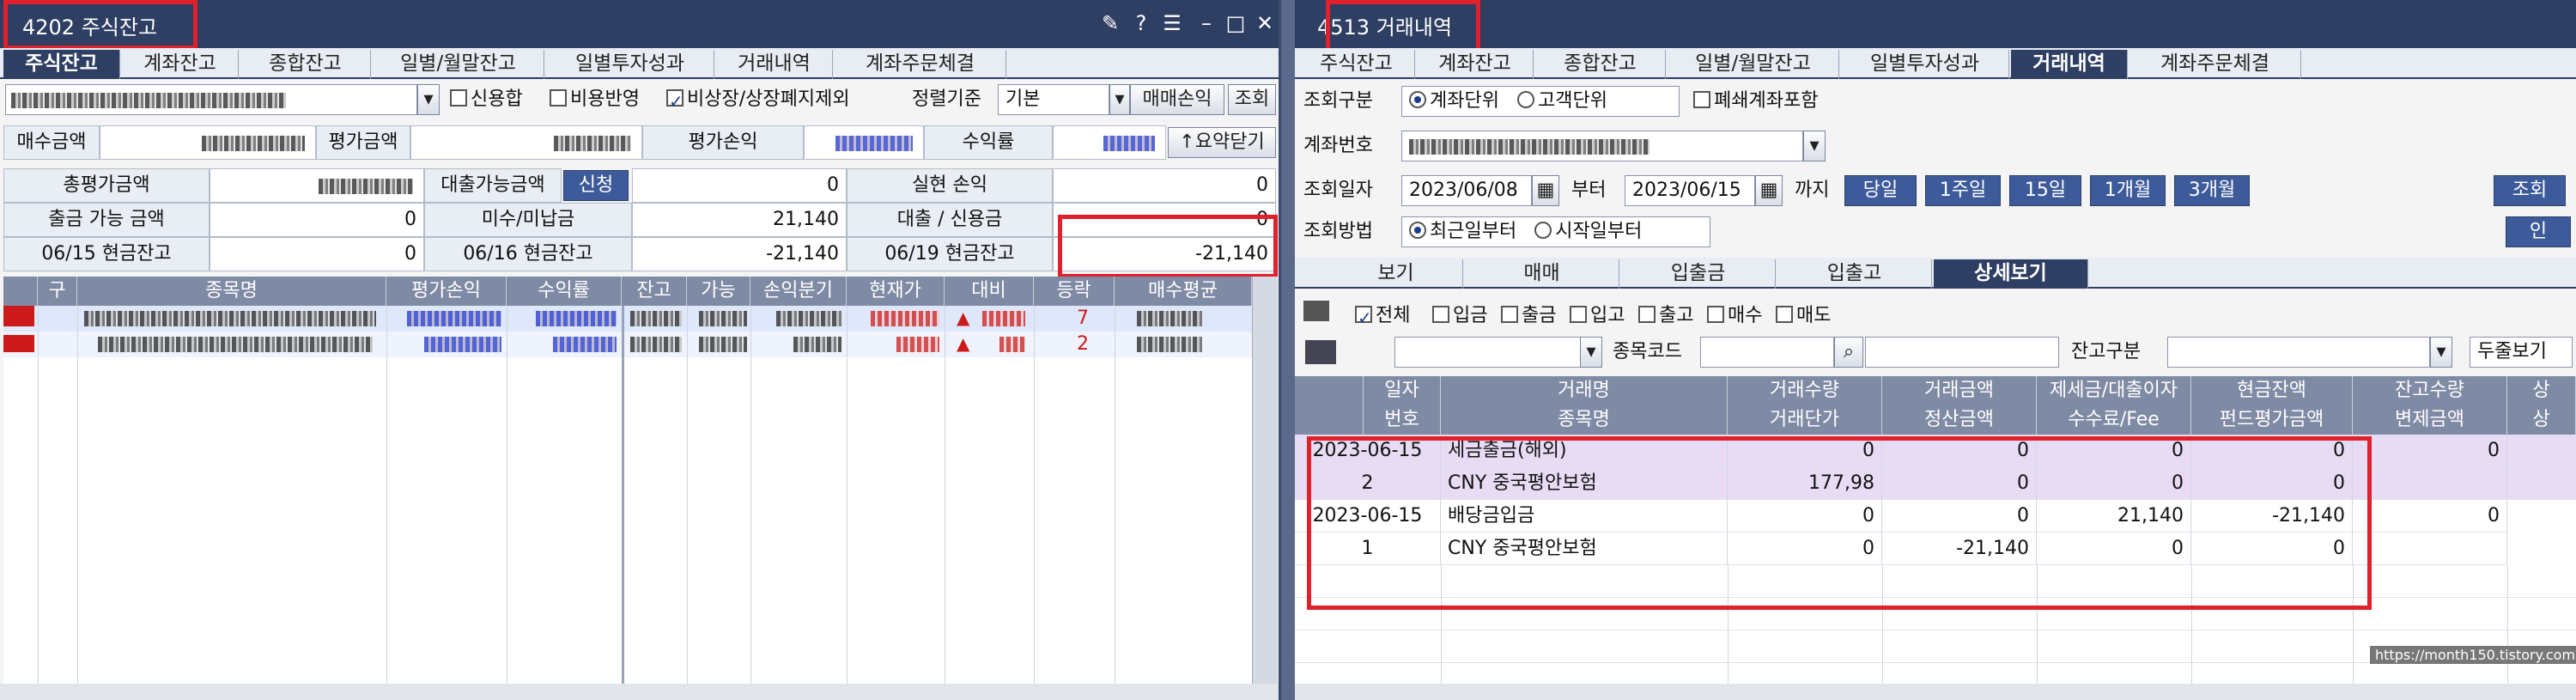 The width and height of the screenshot is (2576, 700). Describe the element at coordinates (231, 292) in the screenshot. I see `grid-header-name: 종목명` at that location.